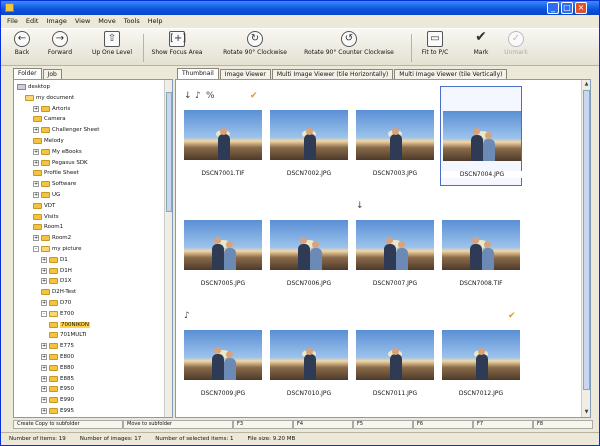 The height and width of the screenshot is (446, 600). What do you see at coordinates (57, 357) in the screenshot?
I see `tree-node: + E800` at bounding box center [57, 357].